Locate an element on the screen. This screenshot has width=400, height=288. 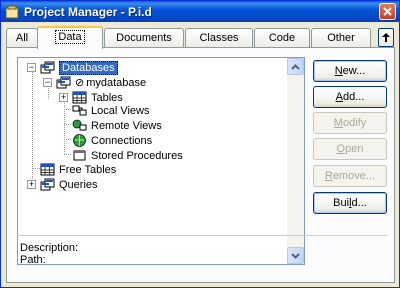
query-icon is located at coordinates (48, 184).